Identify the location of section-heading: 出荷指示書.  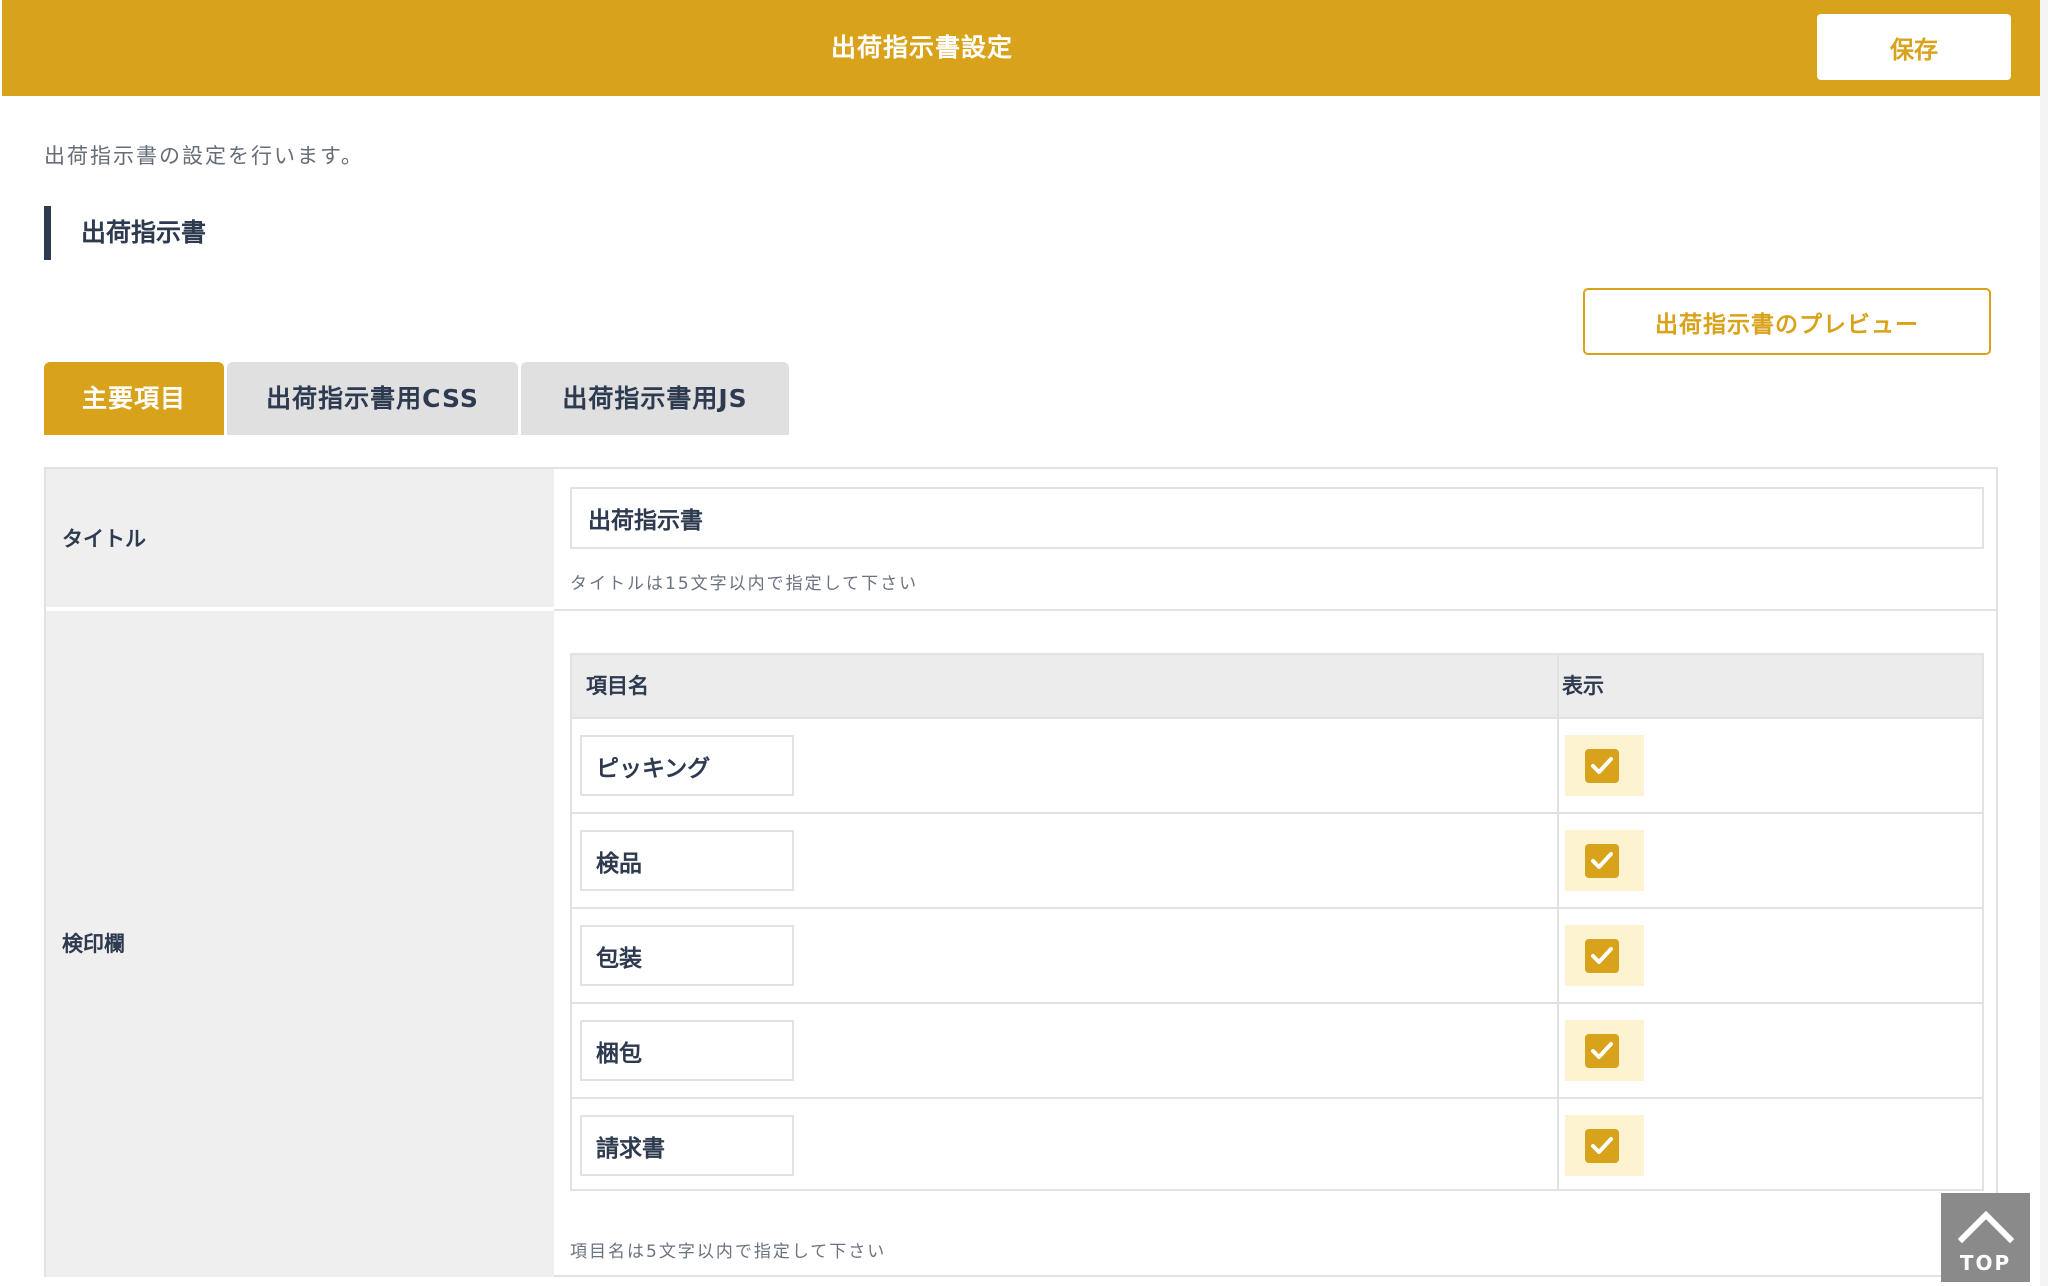
(125, 233).